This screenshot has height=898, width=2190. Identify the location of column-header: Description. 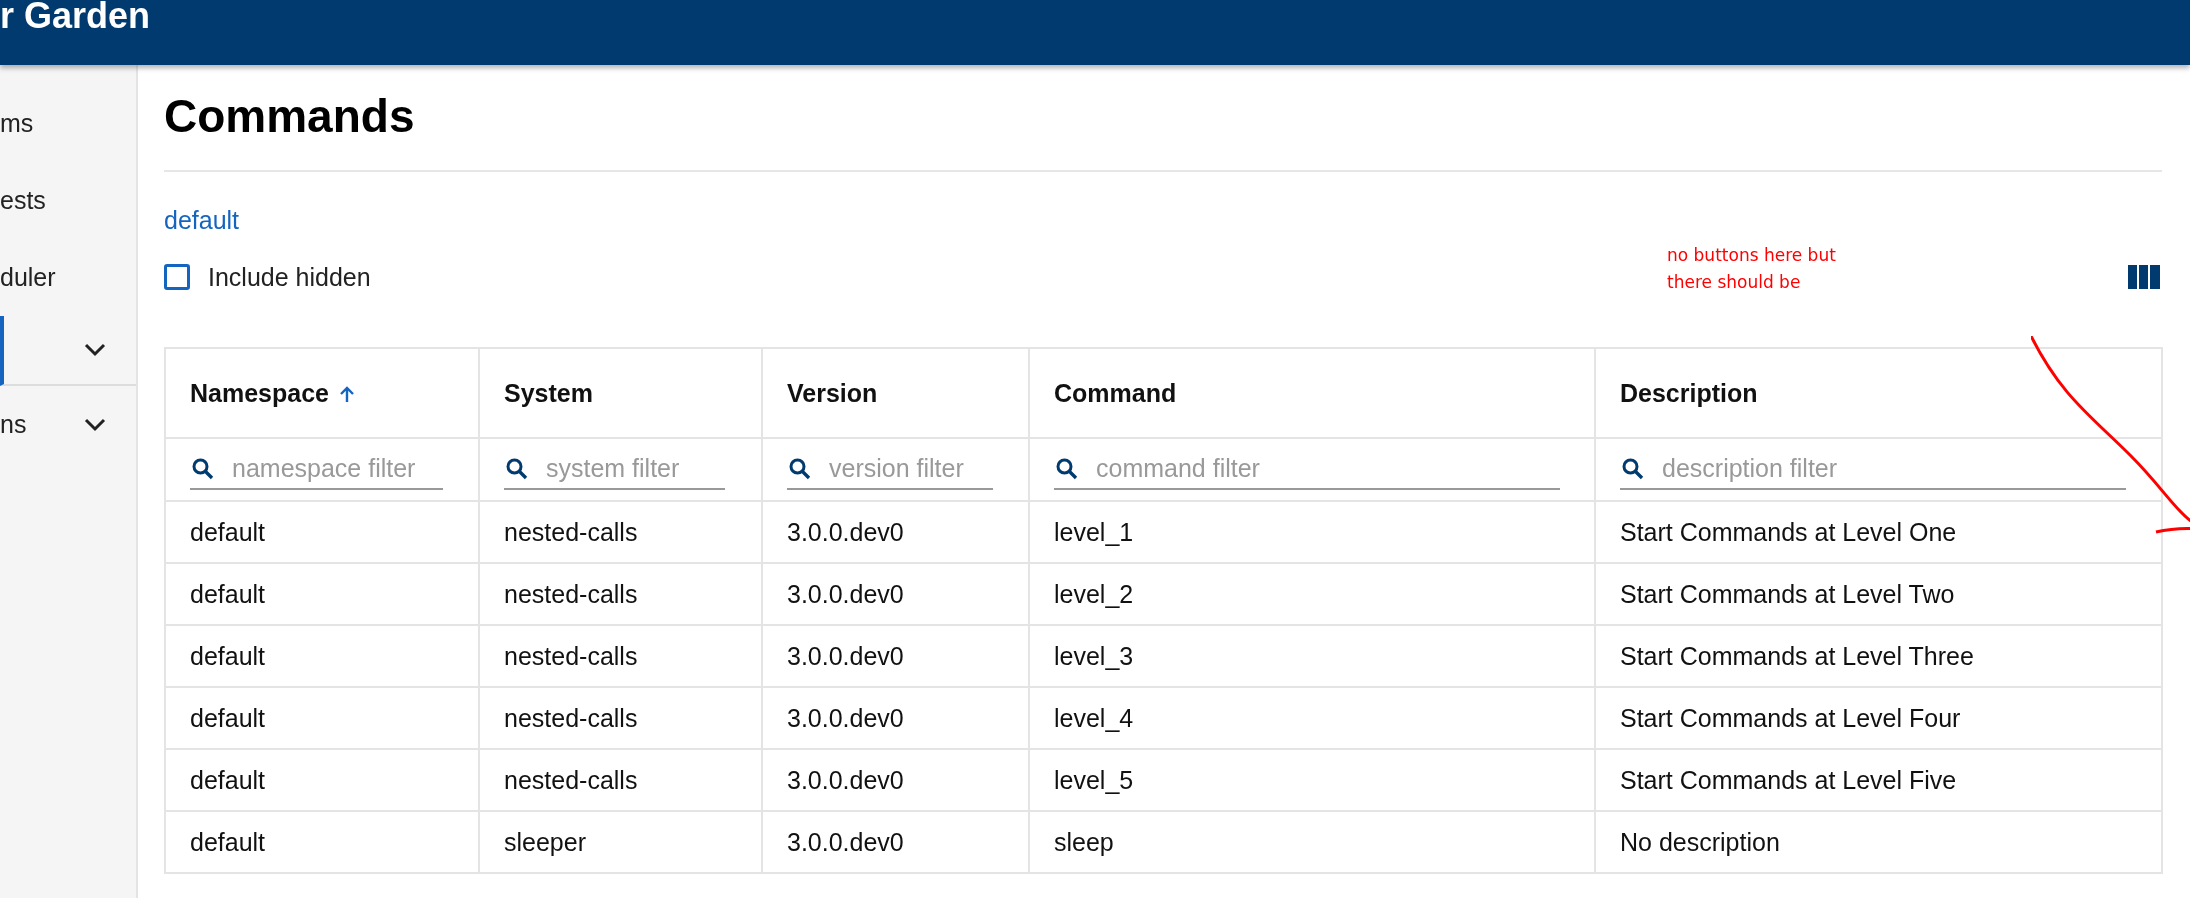
(1689, 392).